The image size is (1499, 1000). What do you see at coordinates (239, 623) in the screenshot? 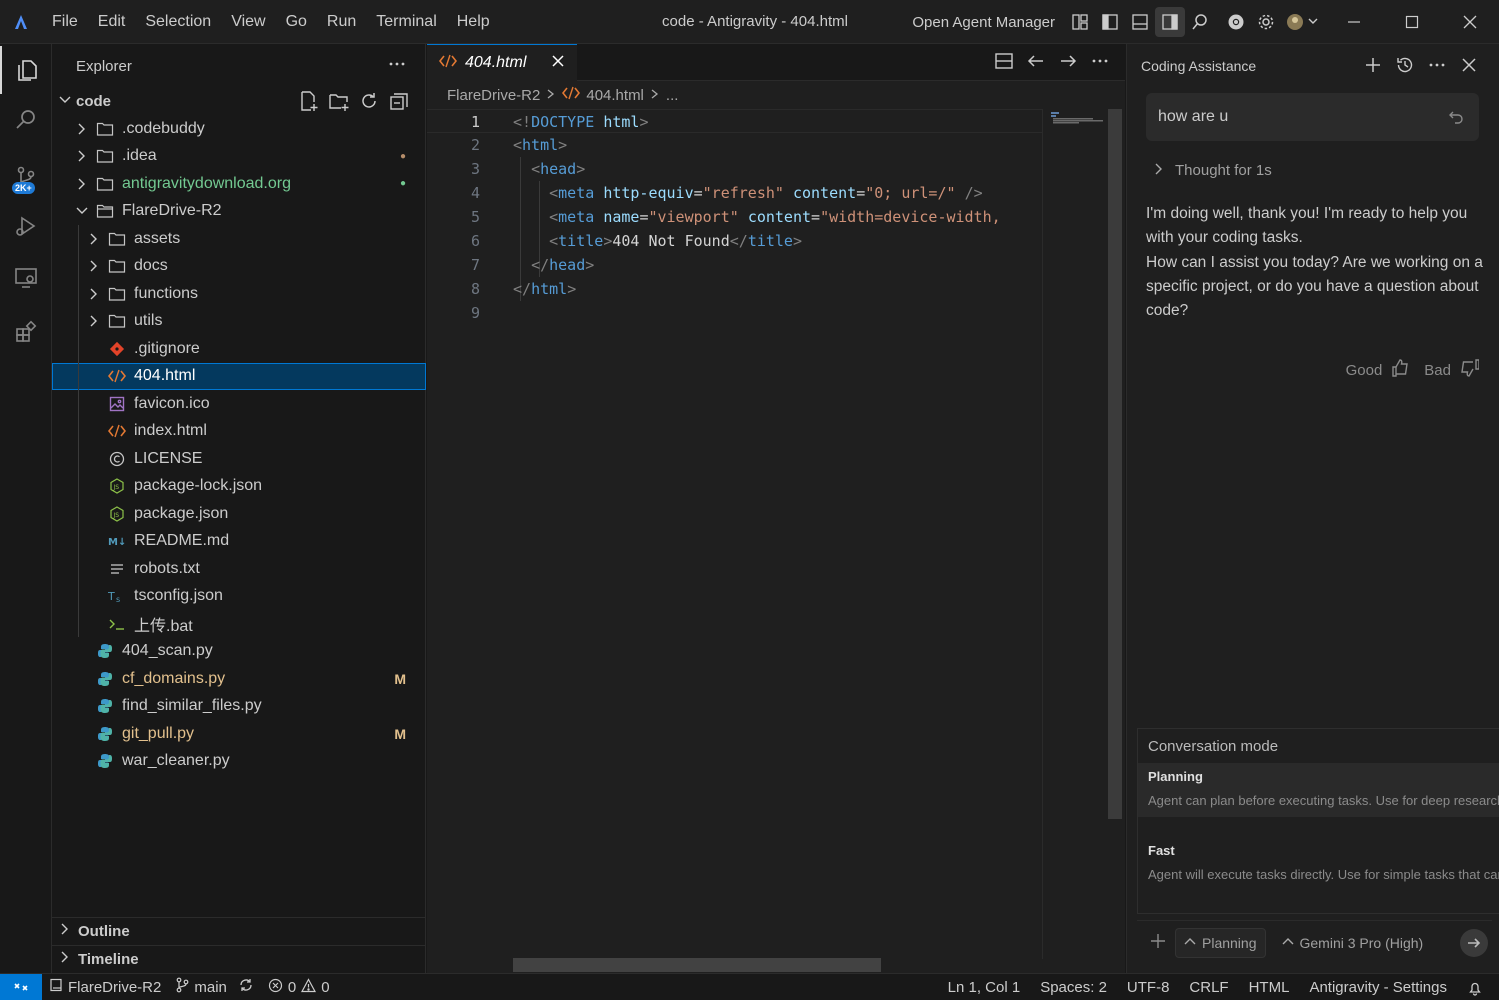
I see `tree-item: 上传.bat` at bounding box center [239, 623].